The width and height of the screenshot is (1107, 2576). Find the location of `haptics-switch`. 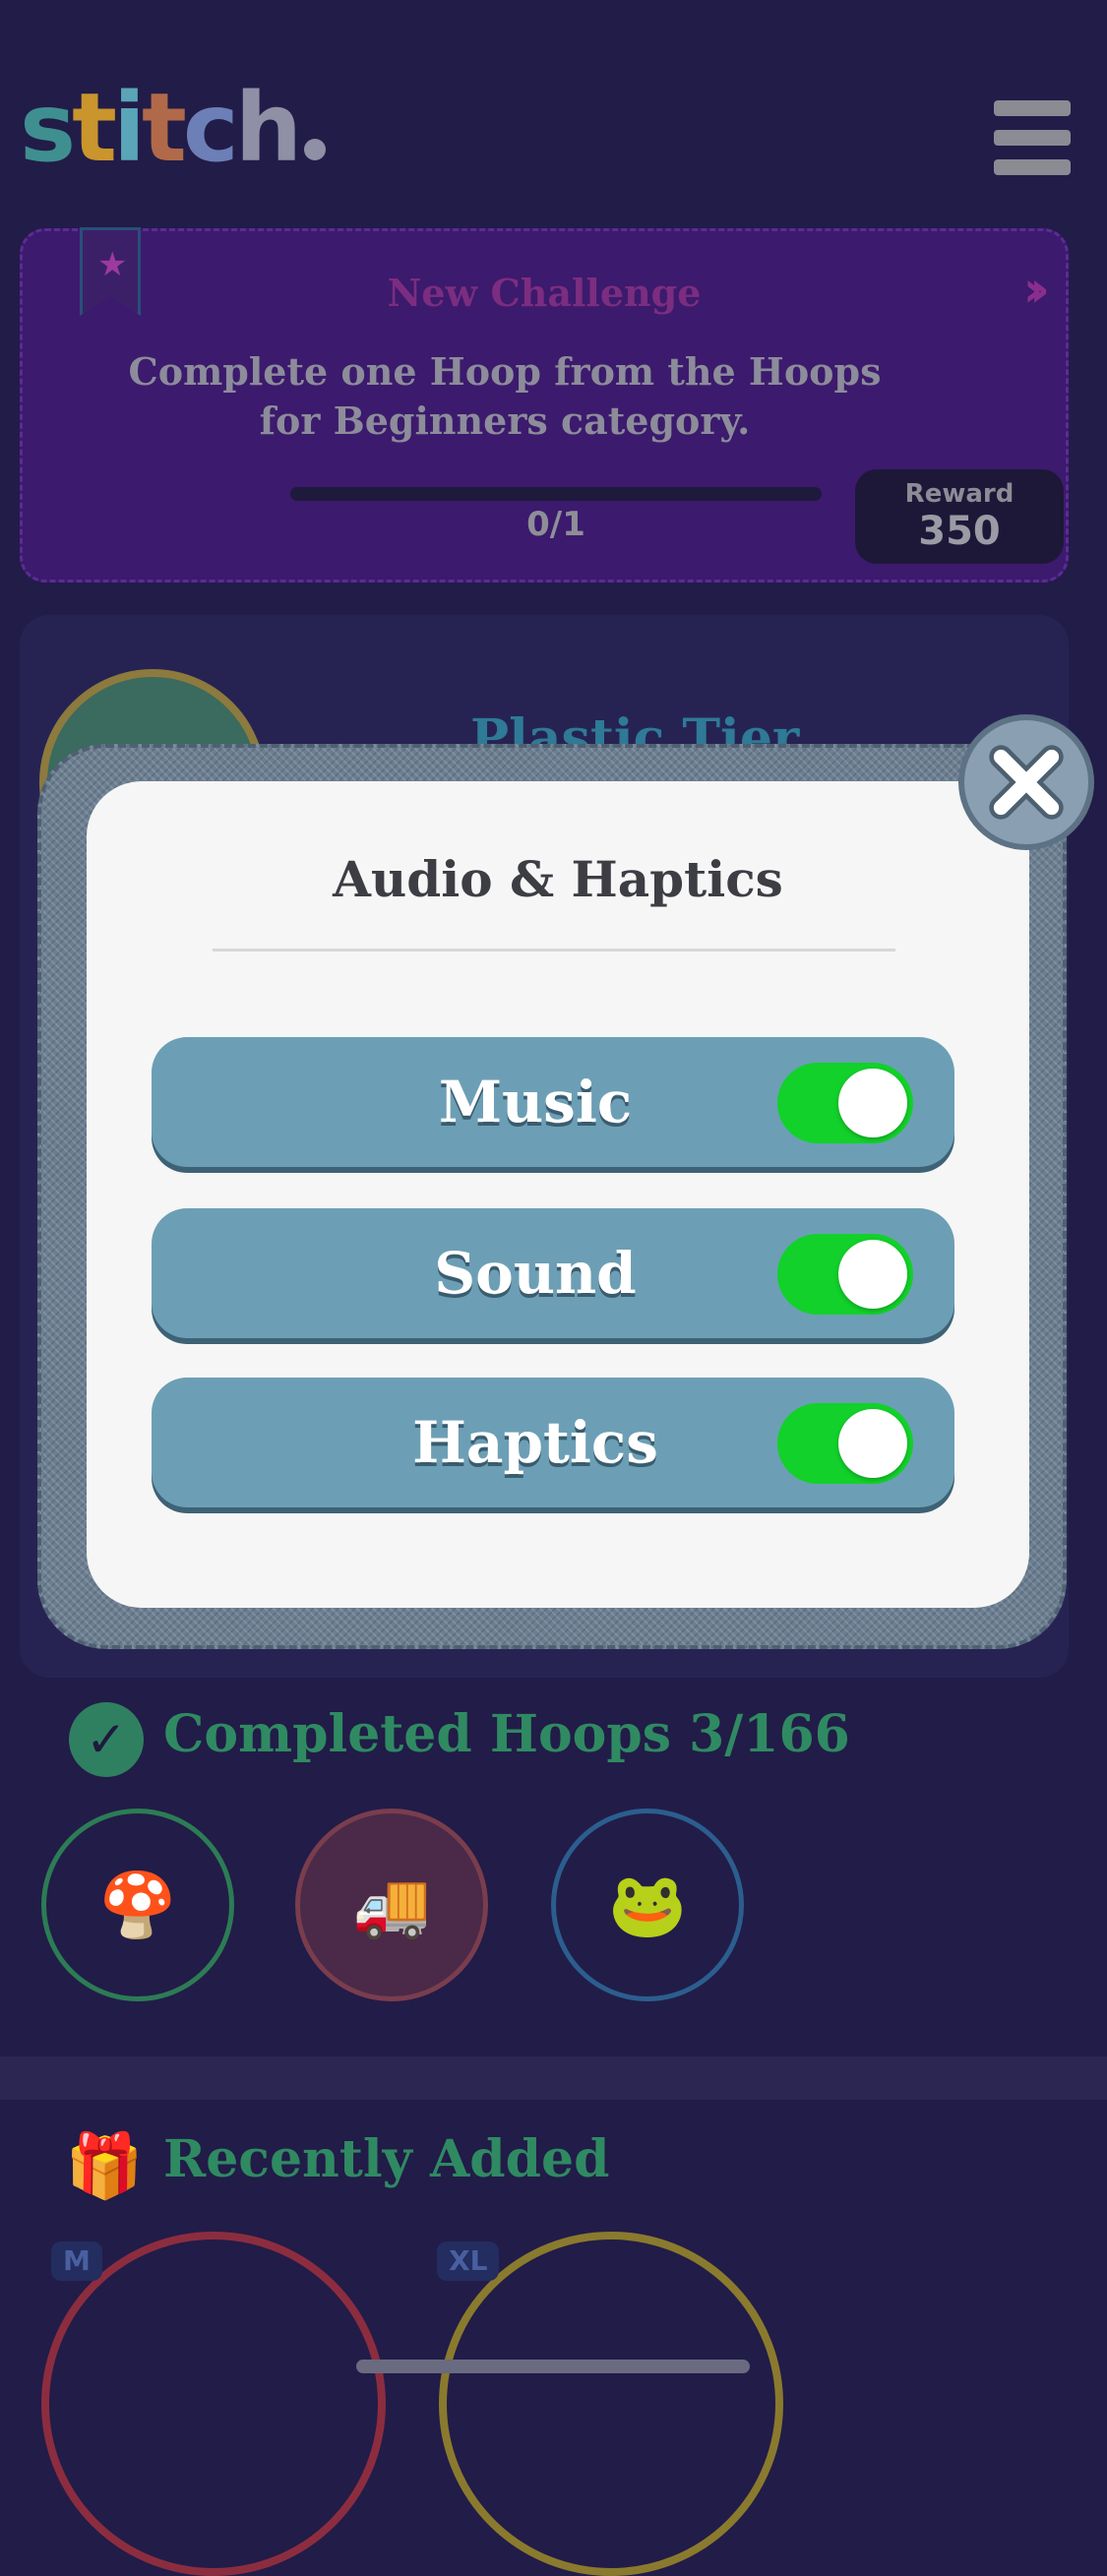

haptics-switch is located at coordinates (845, 1443).